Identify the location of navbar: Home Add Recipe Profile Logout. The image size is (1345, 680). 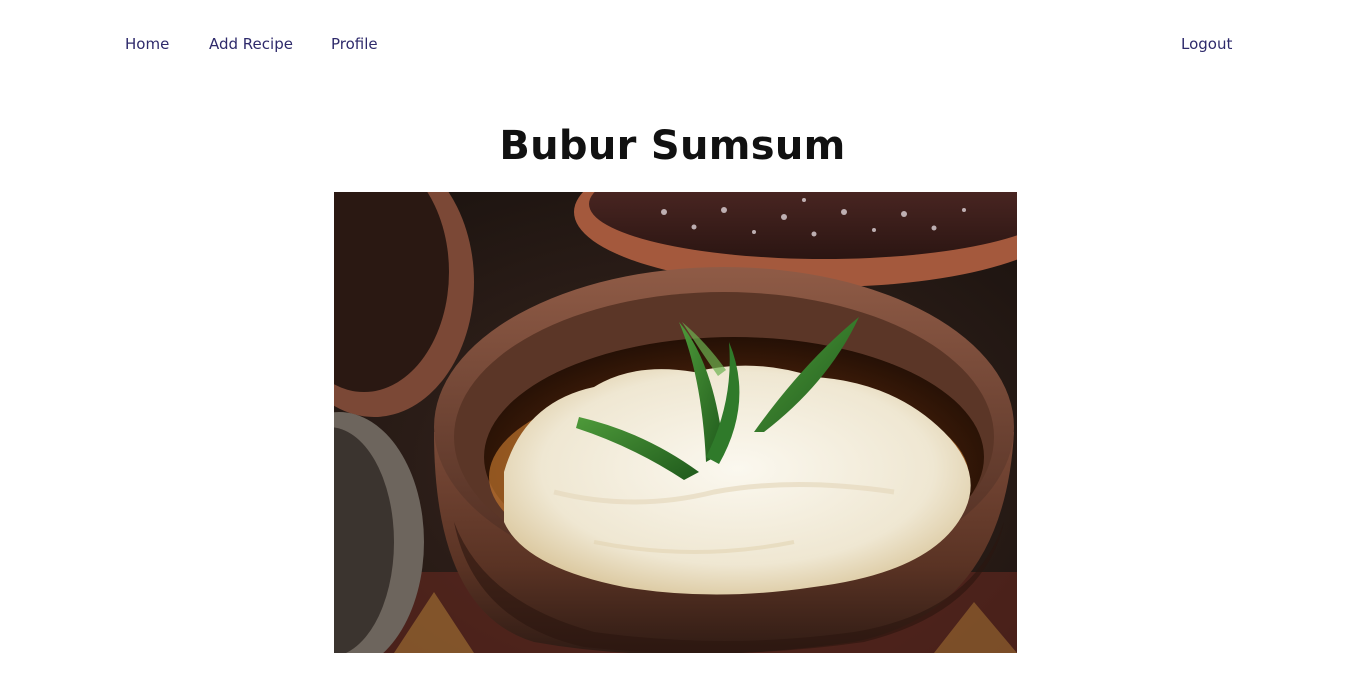
(672, 45).